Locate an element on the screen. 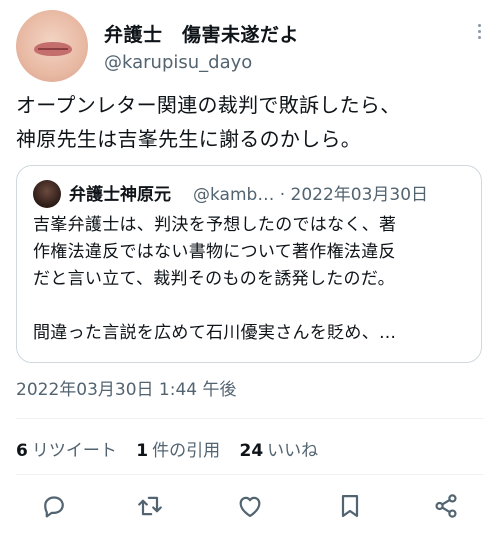 This screenshot has height=540, width=500. display-name: 弁護士 傷害未遂だよ is located at coordinates (201, 33).